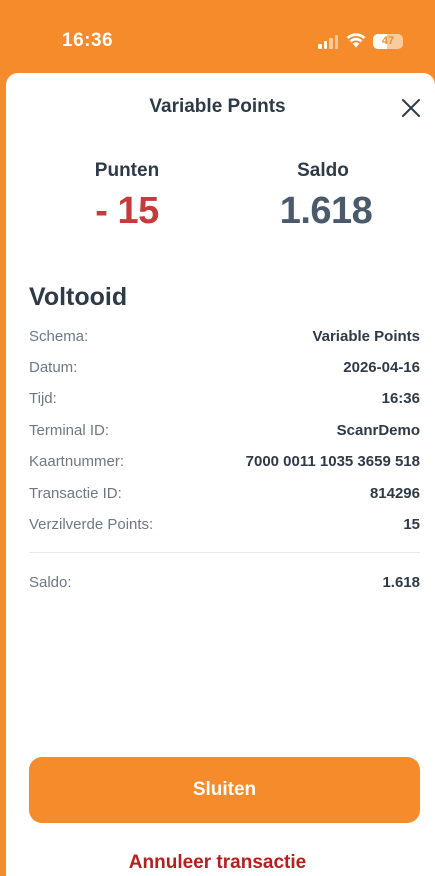 The height and width of the screenshot is (876, 435). I want to click on status-time: 16:36, so click(88, 40).